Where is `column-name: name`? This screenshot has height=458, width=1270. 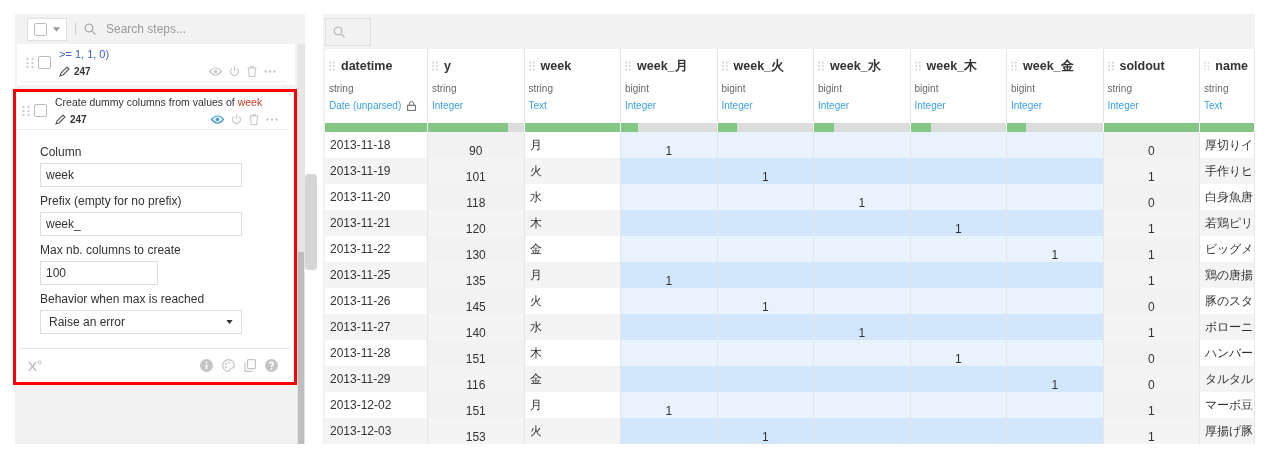 column-name: name is located at coordinates (1231, 66).